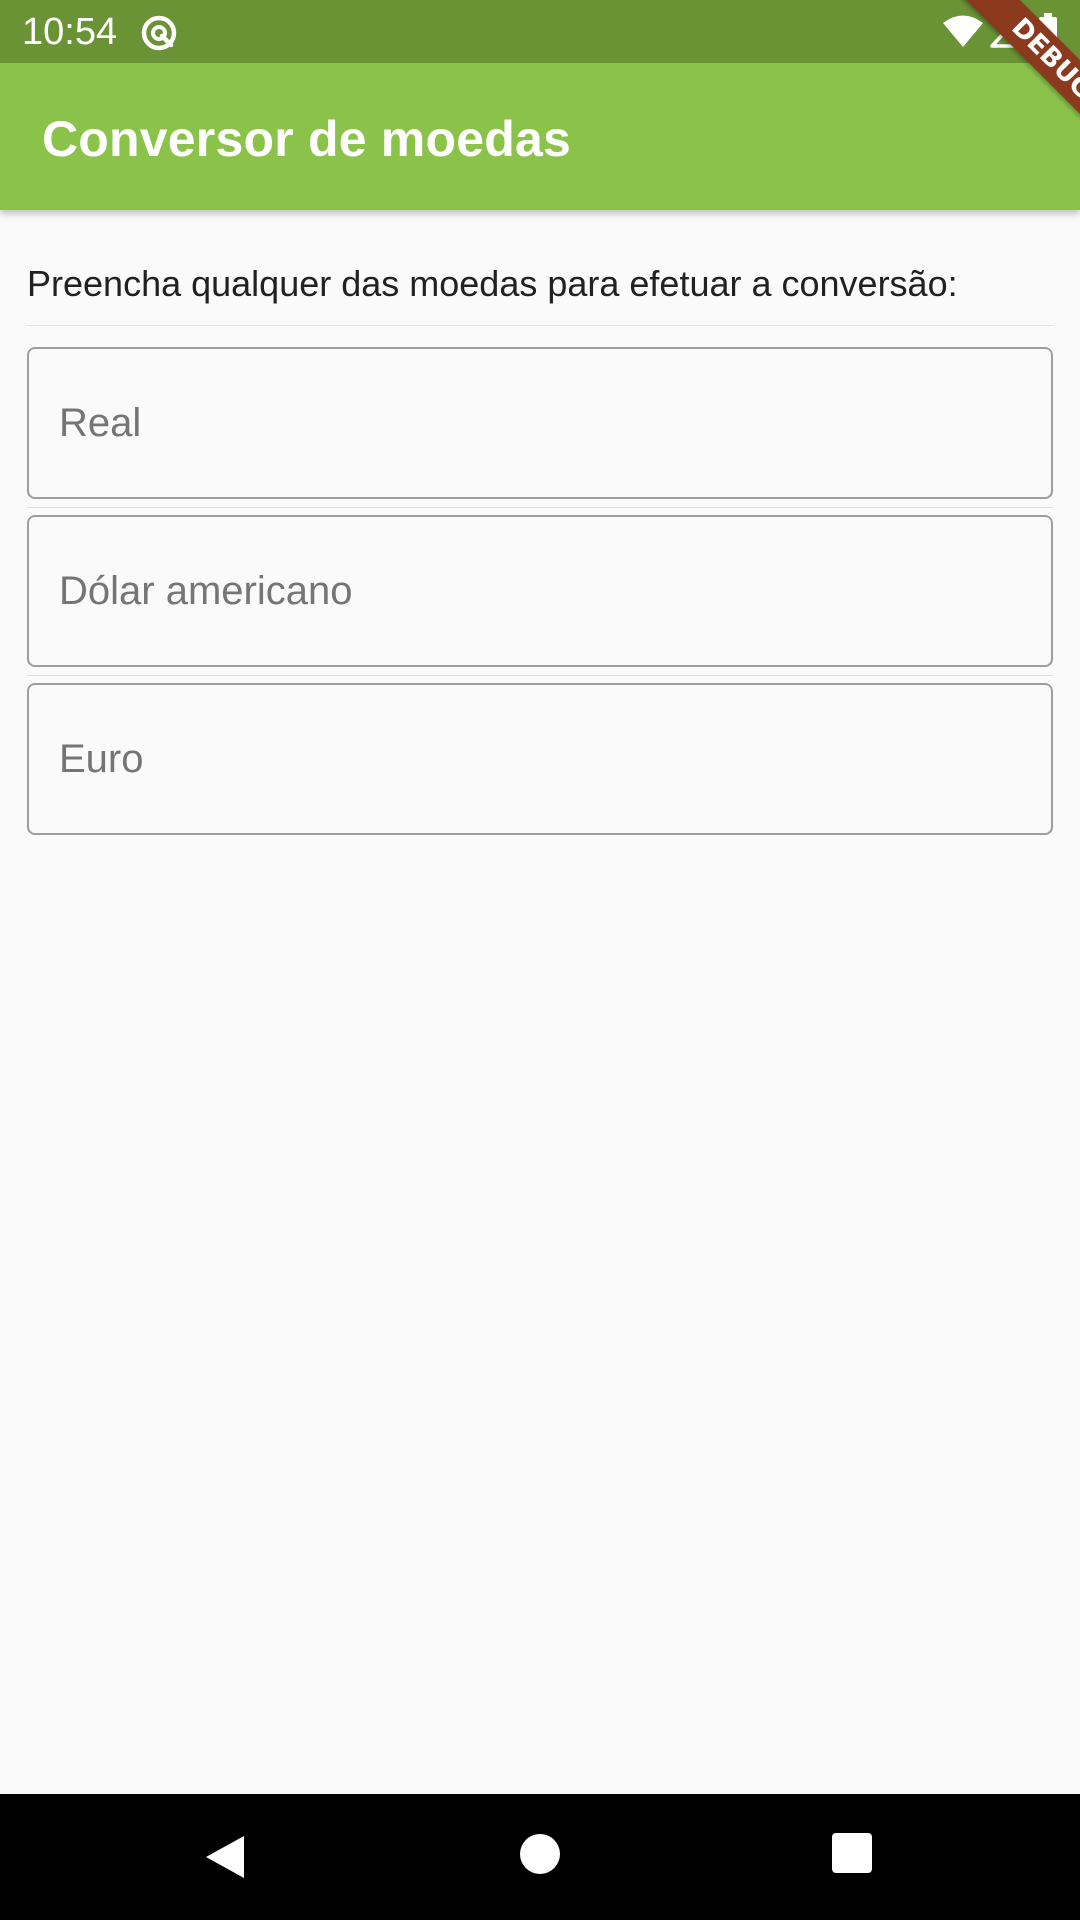 Image resolution: width=1080 pixels, height=1920 pixels. I want to click on recents-icon, so click(852, 1853).